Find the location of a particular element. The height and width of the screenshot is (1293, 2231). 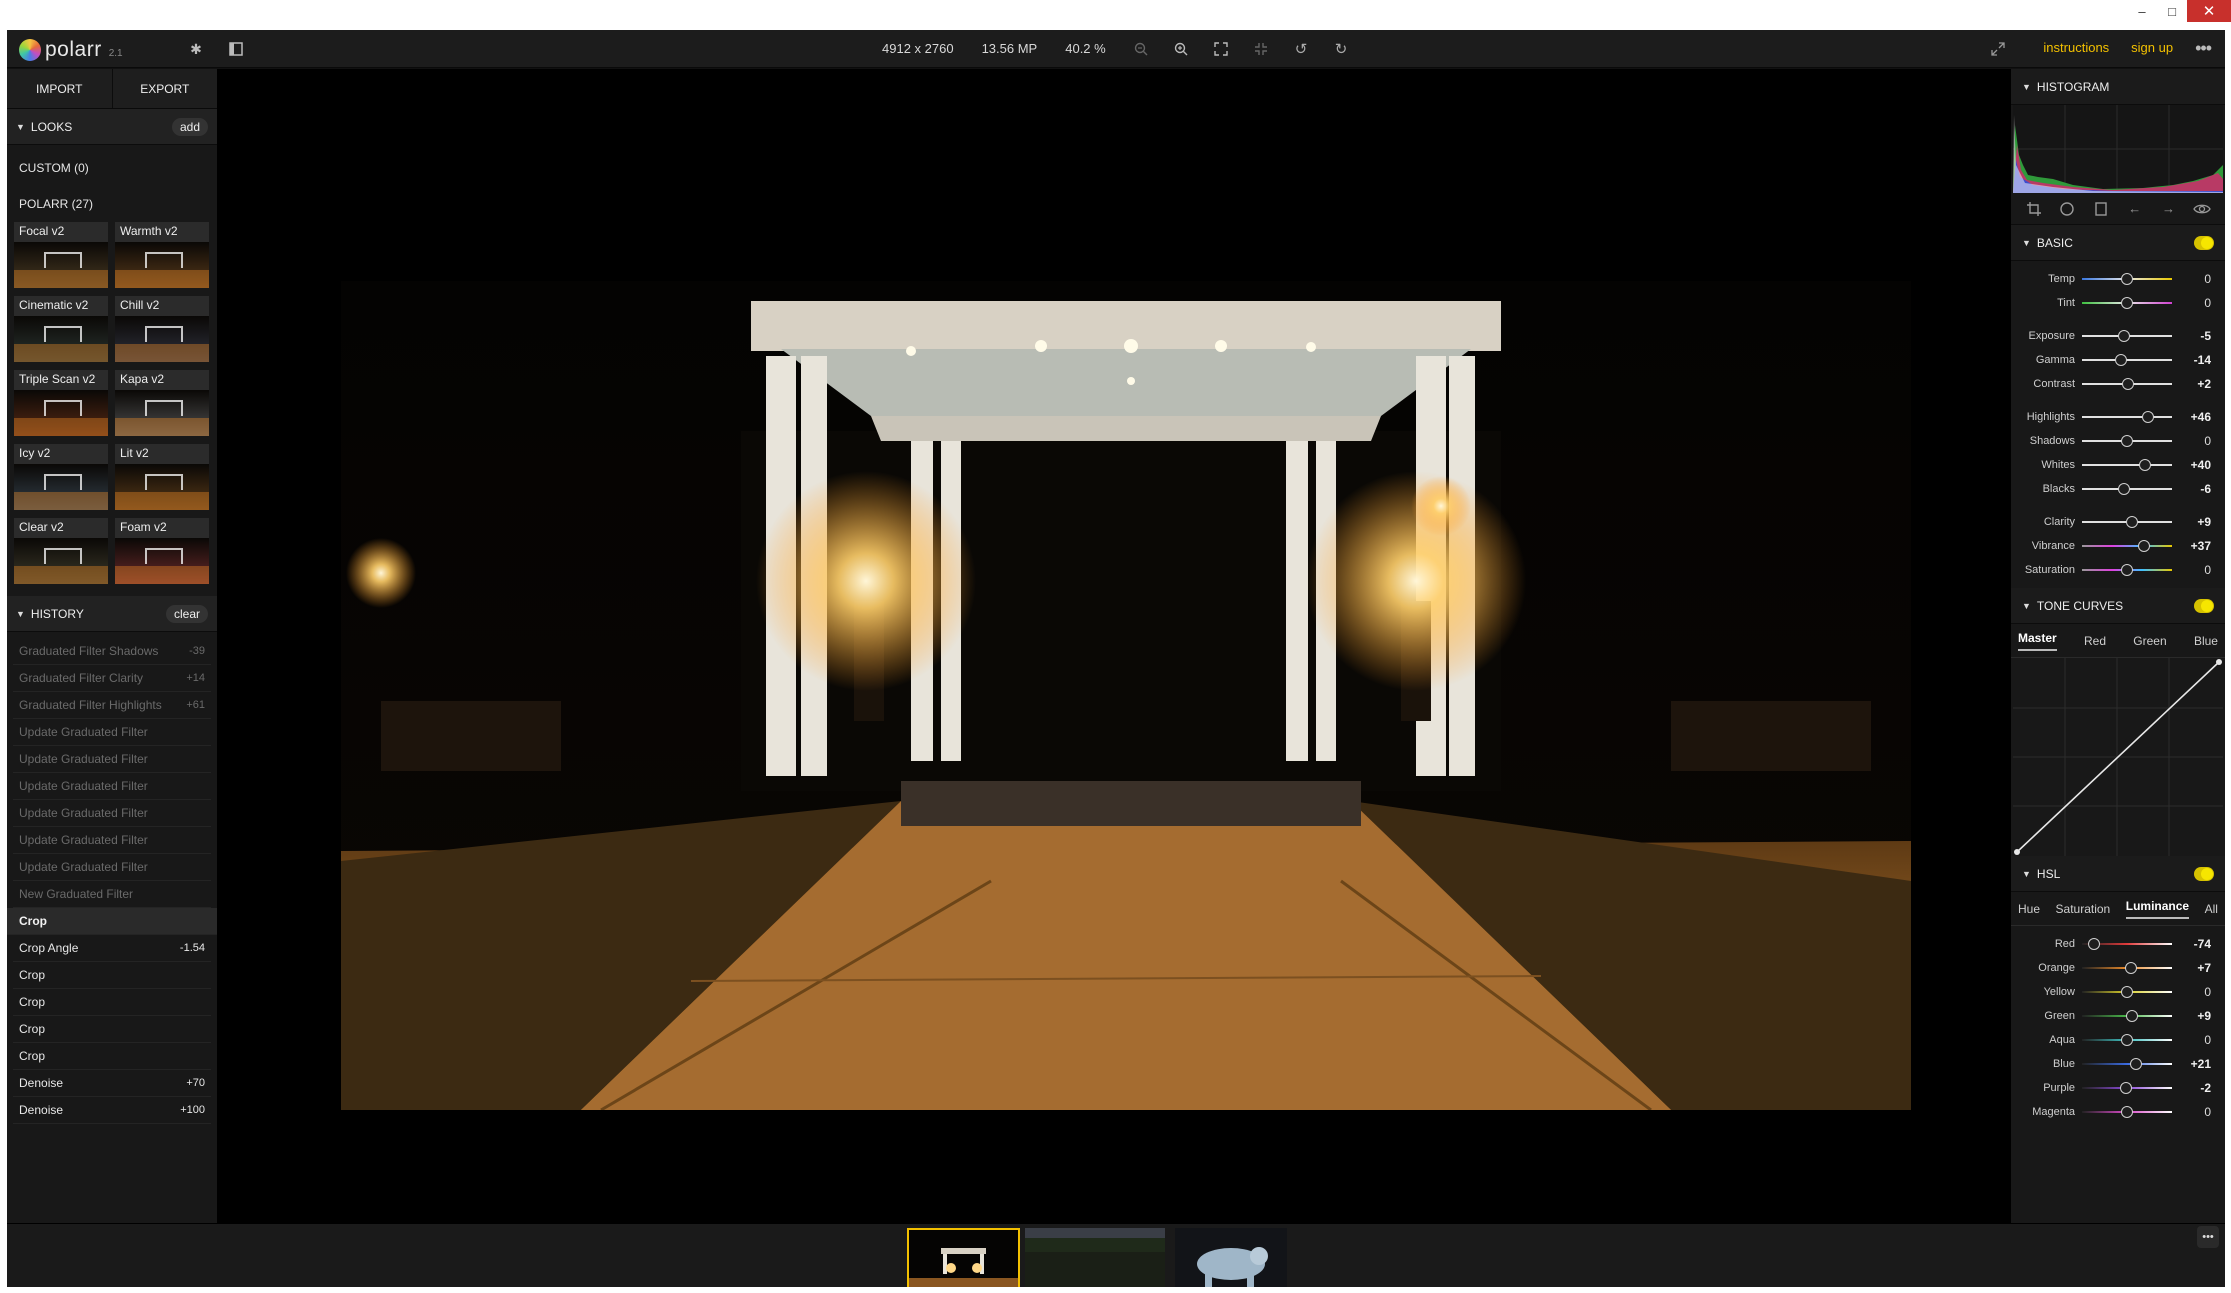

history-item: Crop Angle -1.54 is located at coordinates (112, 948).